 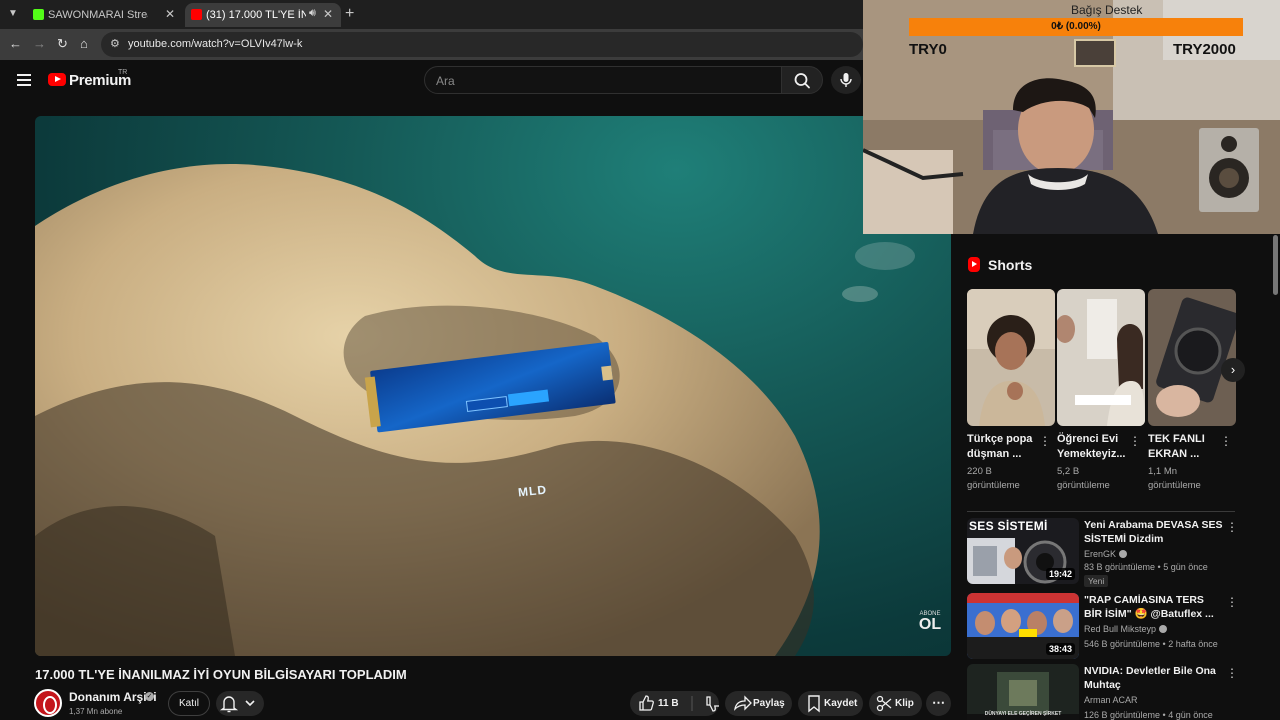 What do you see at coordinates (1275, 265) in the screenshot?
I see `page-scrollbar` at bounding box center [1275, 265].